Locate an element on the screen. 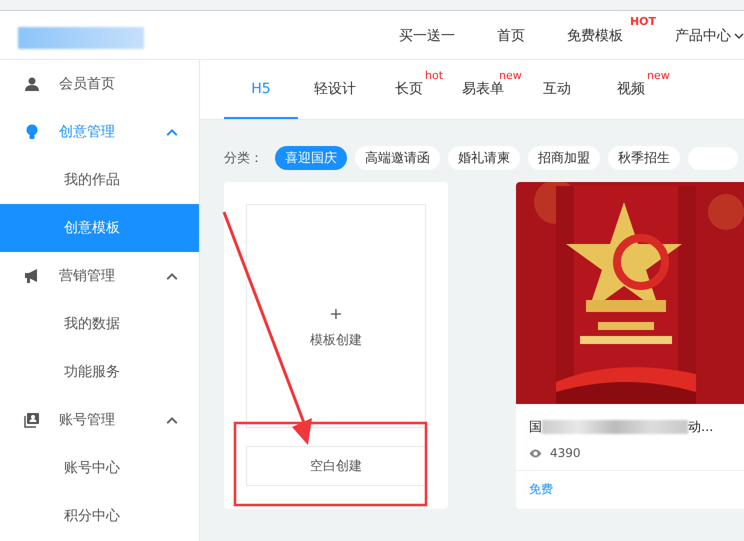  contact-card-icon is located at coordinates (32, 420).